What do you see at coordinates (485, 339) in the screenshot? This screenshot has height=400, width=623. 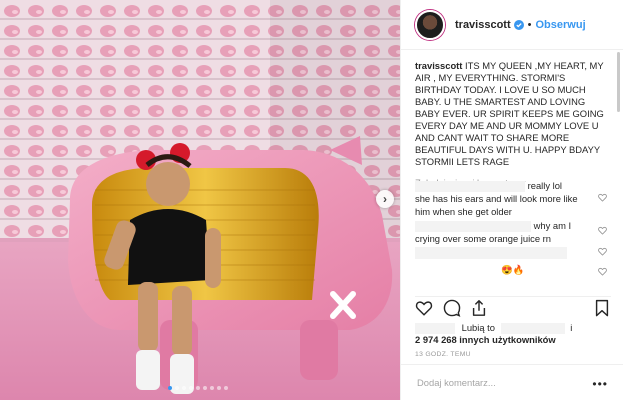 I see `likes-count-link: 2 974 268 innych użytkowników` at bounding box center [485, 339].